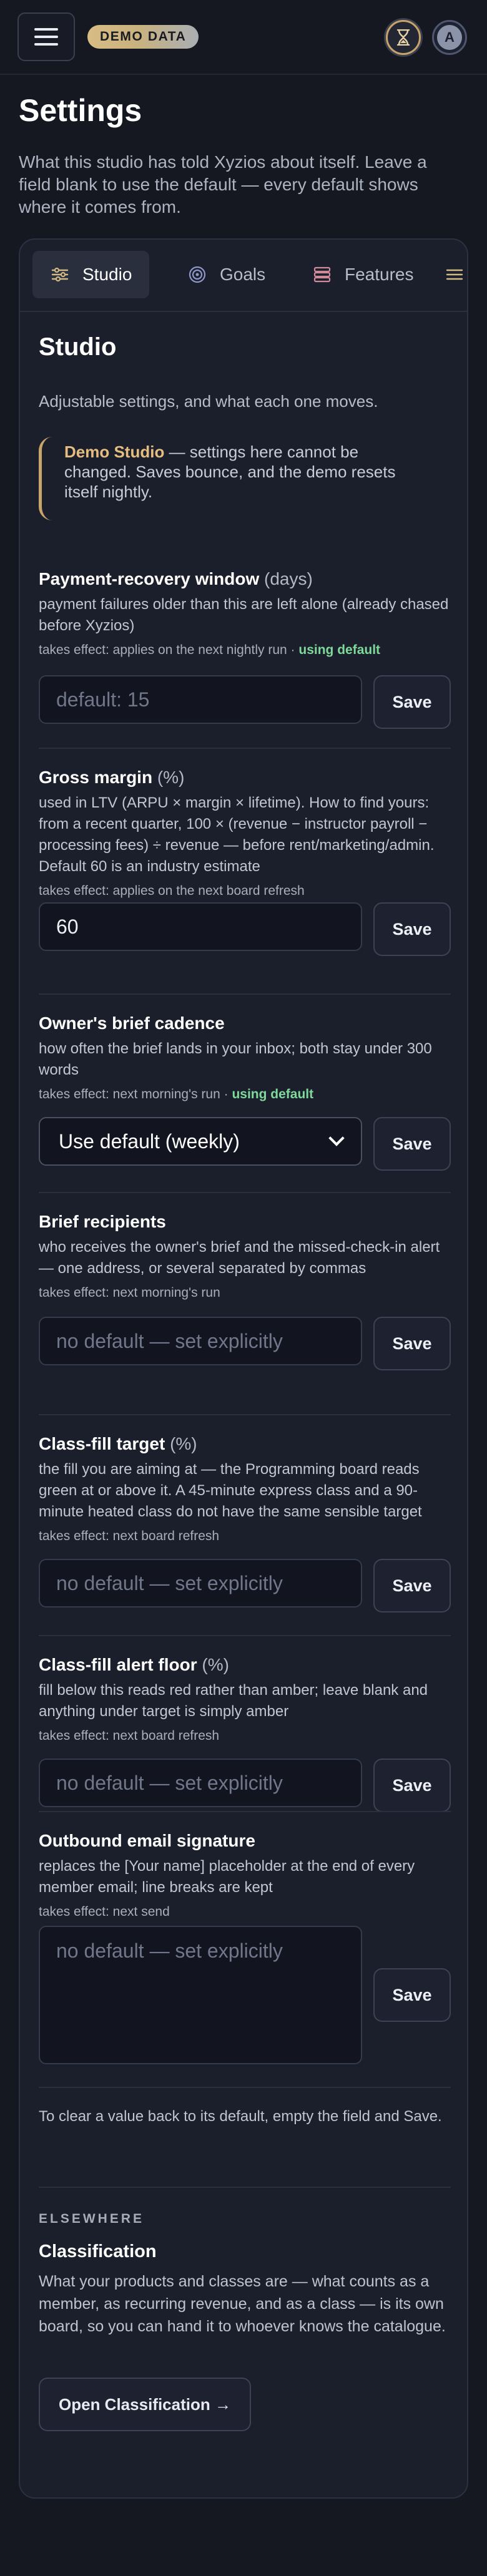 The width and height of the screenshot is (487, 2576). Describe the element at coordinates (243, 37) in the screenshot. I see `top-bar: DEMO DATA A` at that location.